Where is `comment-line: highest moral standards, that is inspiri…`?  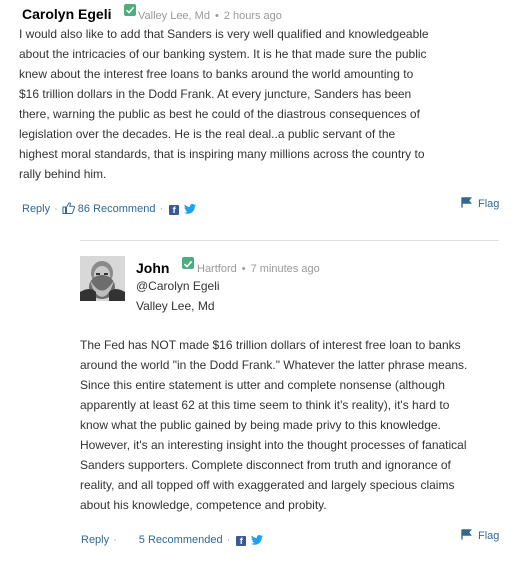
comment-line: highest moral standards, that is inspiri… is located at coordinates (222, 154).